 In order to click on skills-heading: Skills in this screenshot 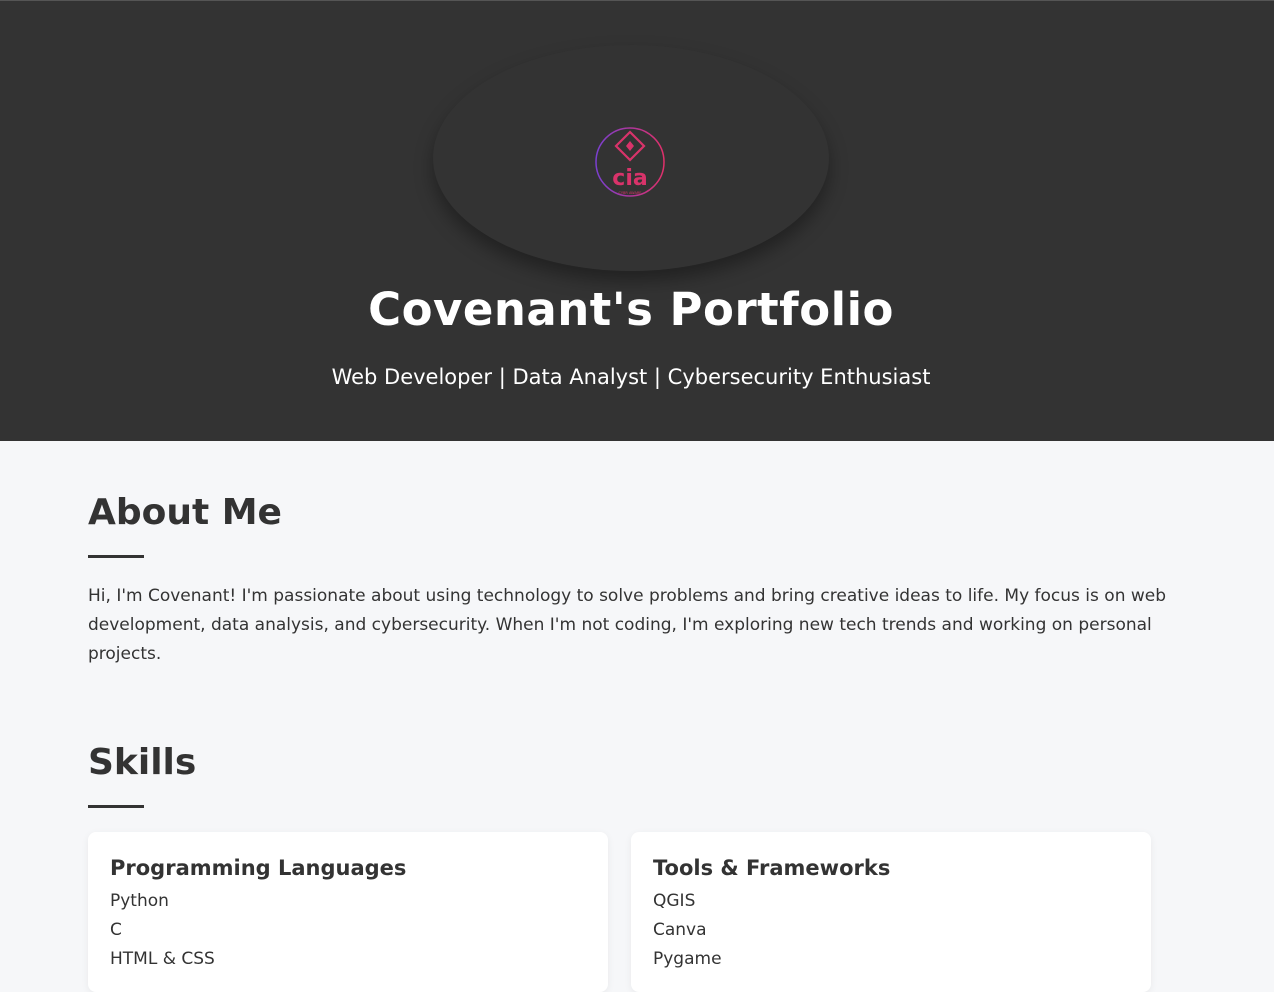, I will do `click(142, 762)`.